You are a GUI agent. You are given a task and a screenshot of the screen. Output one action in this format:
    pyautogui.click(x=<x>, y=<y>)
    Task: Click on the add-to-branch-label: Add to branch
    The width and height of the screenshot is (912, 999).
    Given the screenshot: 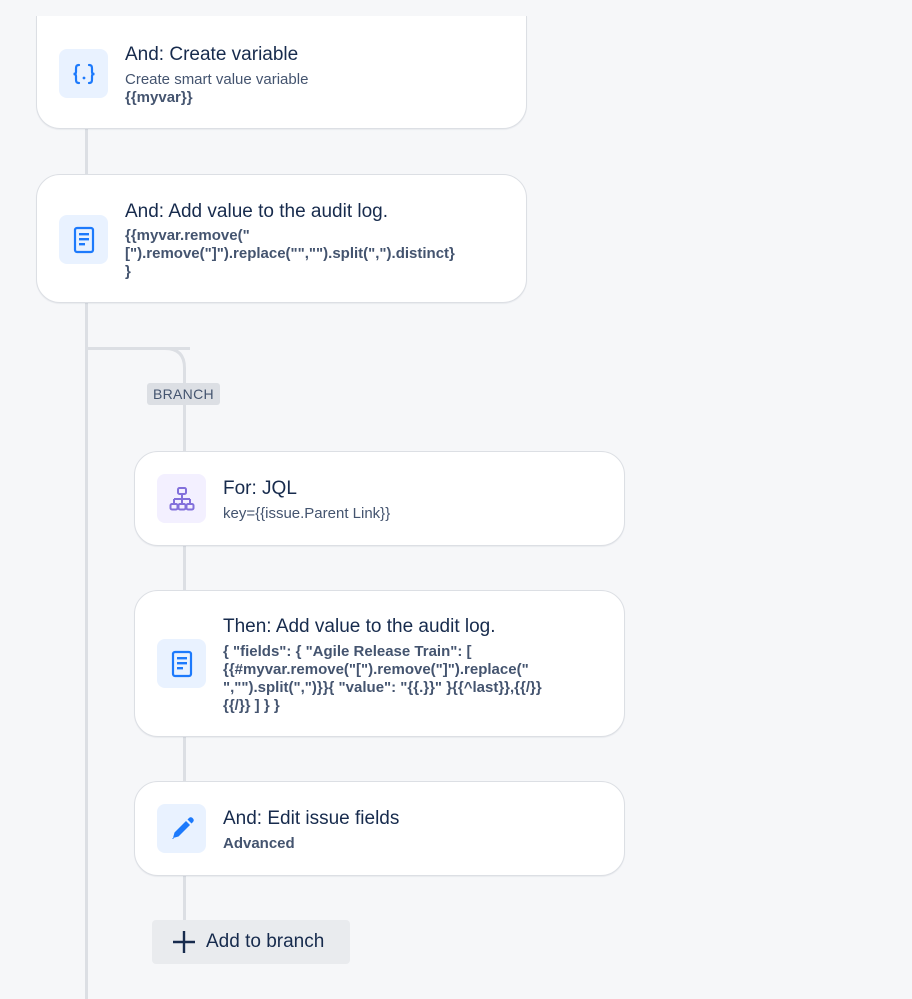 What is the action you would take?
    pyautogui.click(x=265, y=941)
    